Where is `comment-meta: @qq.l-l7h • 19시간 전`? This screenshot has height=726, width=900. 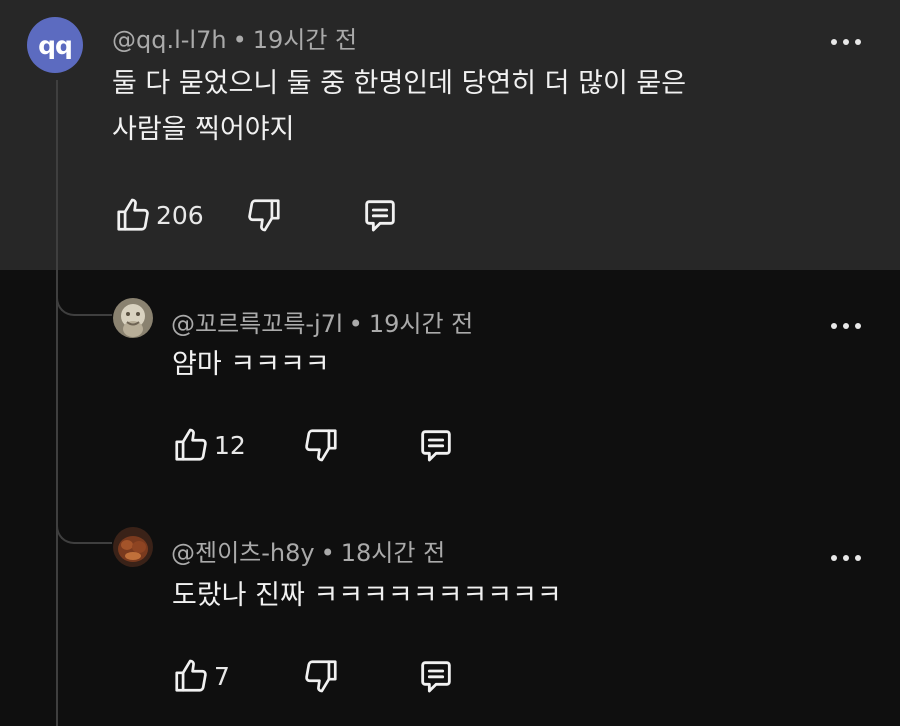 comment-meta: @qq.l-l7h • 19시간 전 is located at coordinates (234, 37).